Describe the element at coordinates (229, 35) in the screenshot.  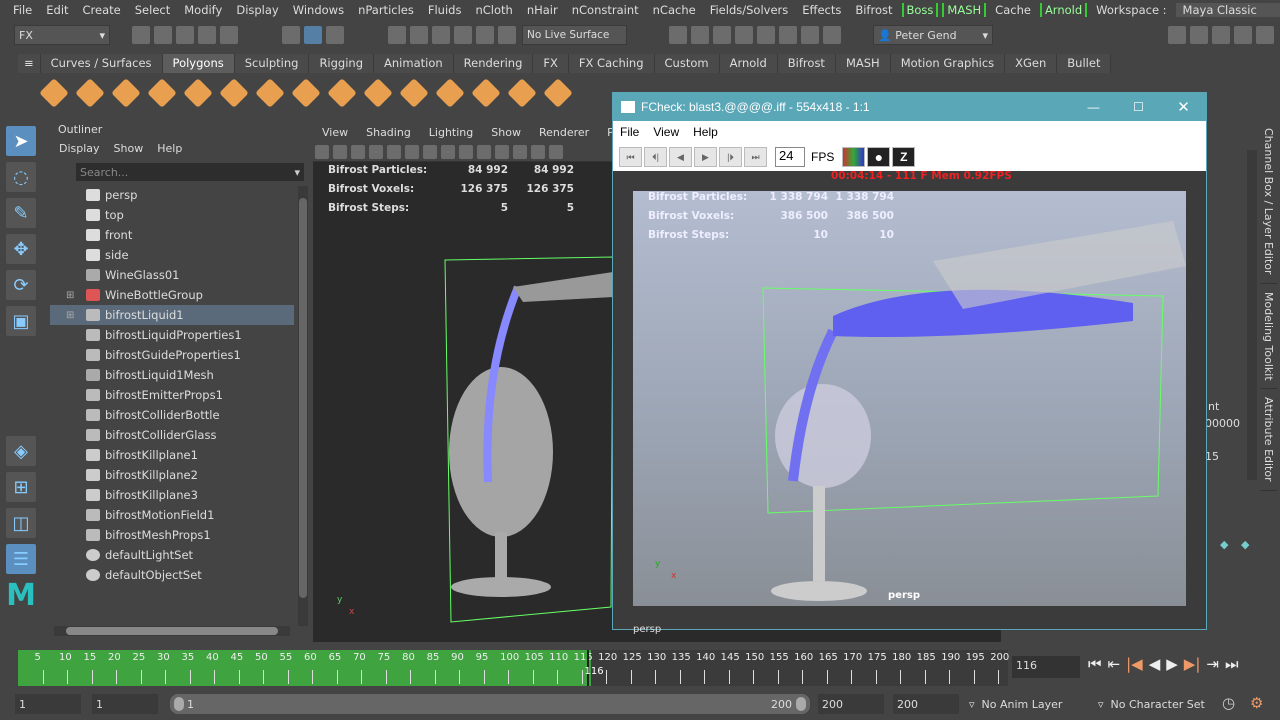
I see `redo-icon` at that location.